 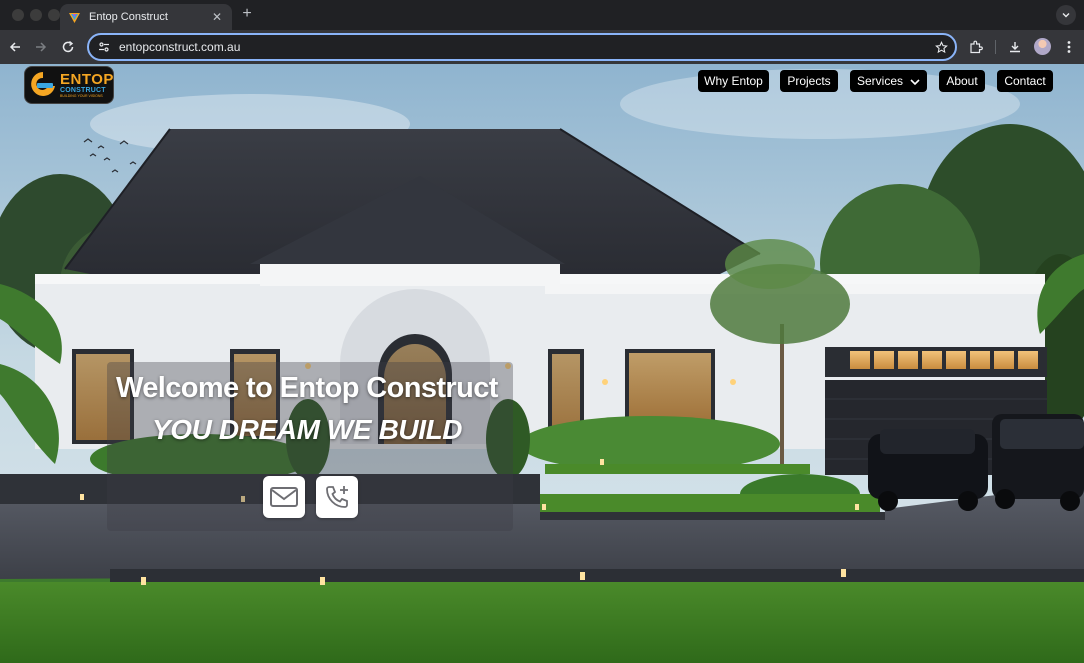 I want to click on nav-contact: Contact, so click(x=1025, y=81).